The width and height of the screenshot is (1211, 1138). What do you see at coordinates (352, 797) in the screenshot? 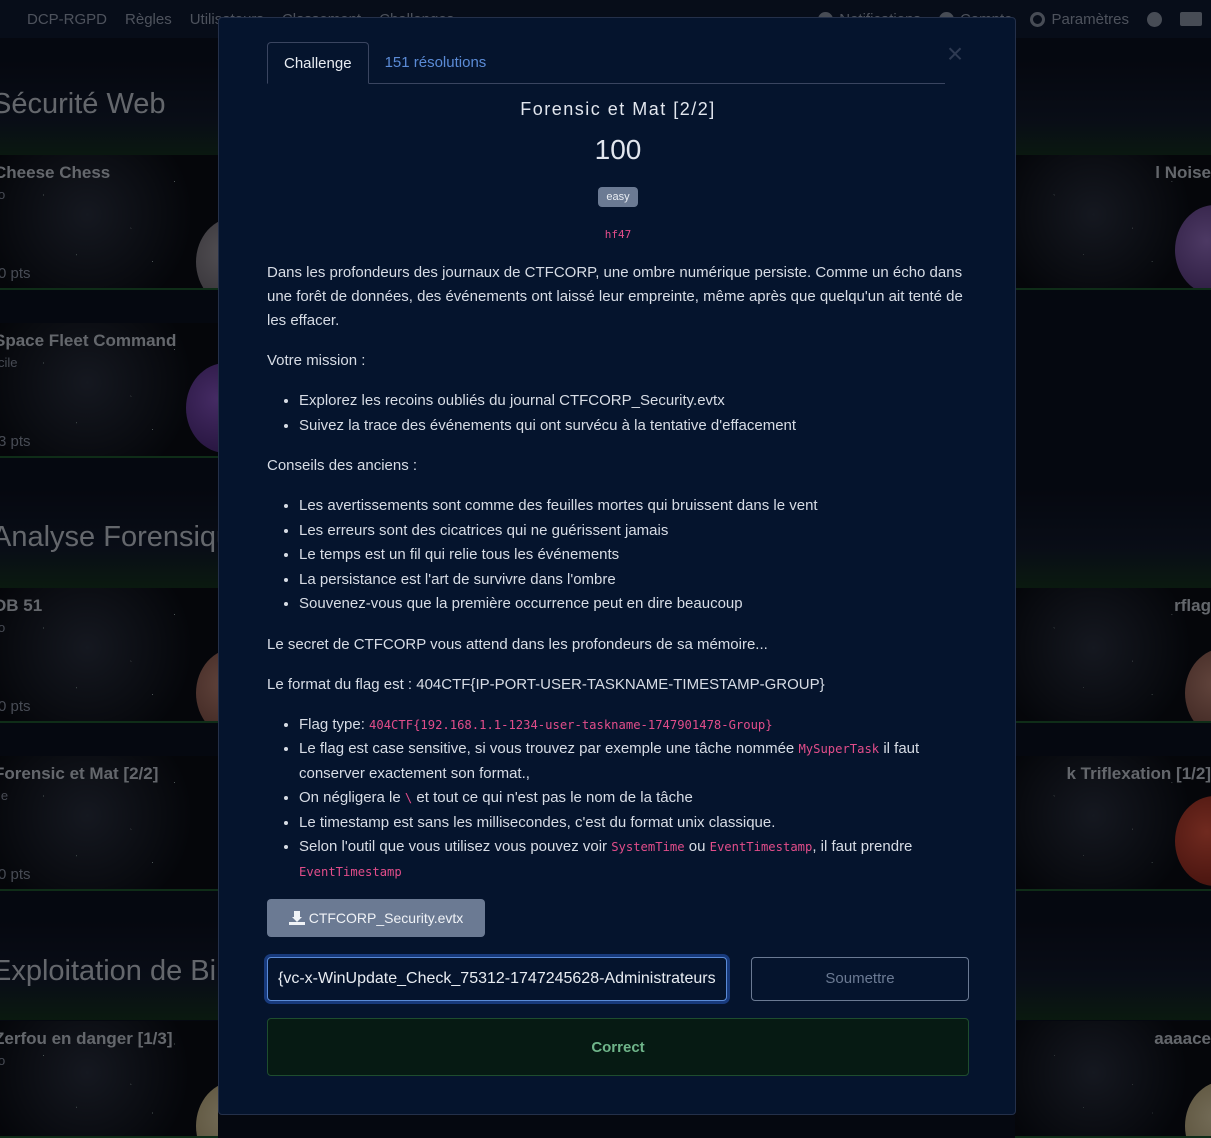
I see `rule-text: On négligera le` at bounding box center [352, 797].